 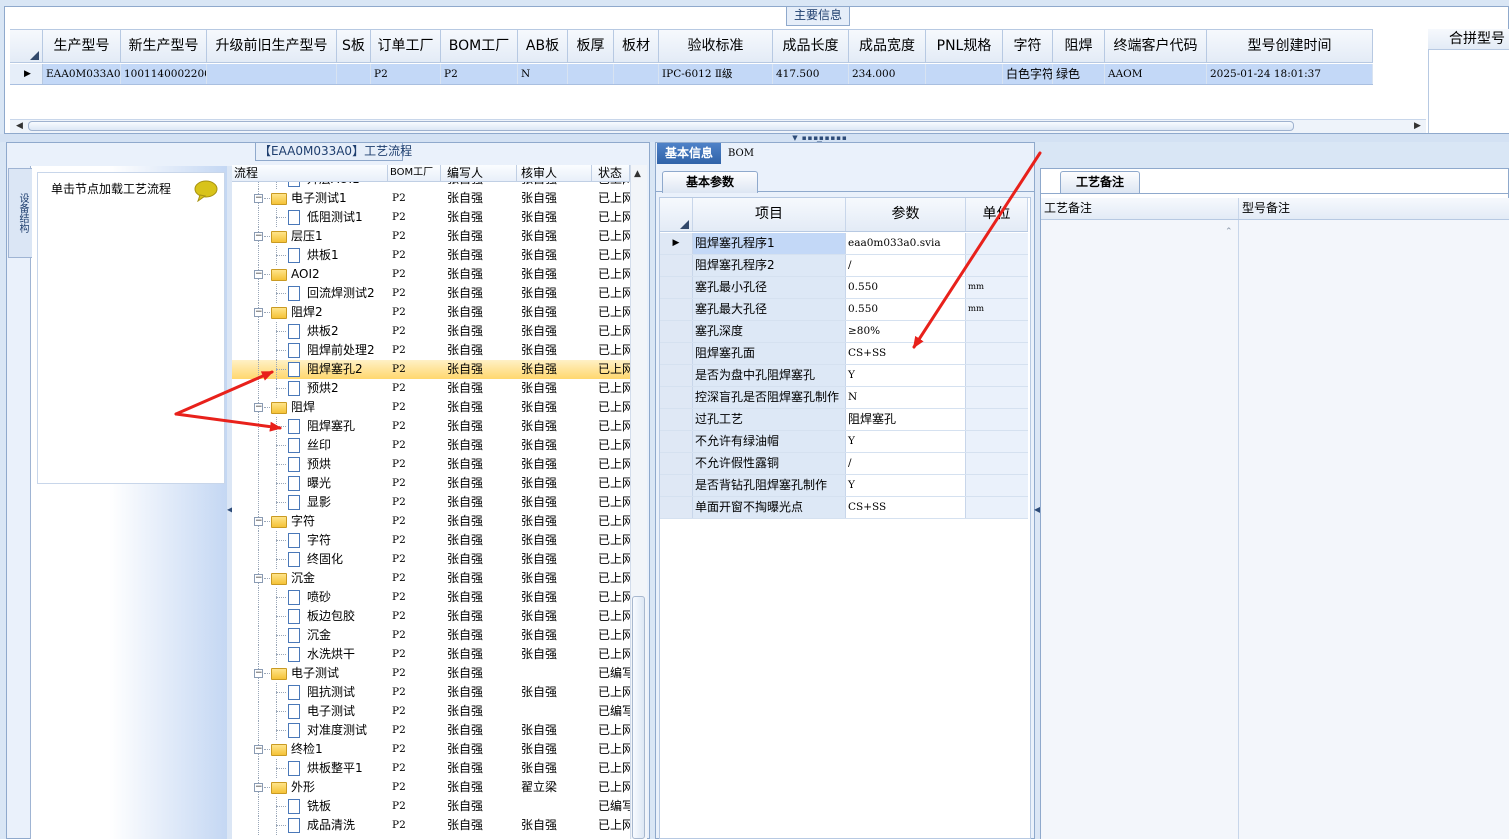 I want to click on splitter-grip-icon: ▼ ▪▪▪▪▪▪▪▪ ▼, so click(x=820, y=141).